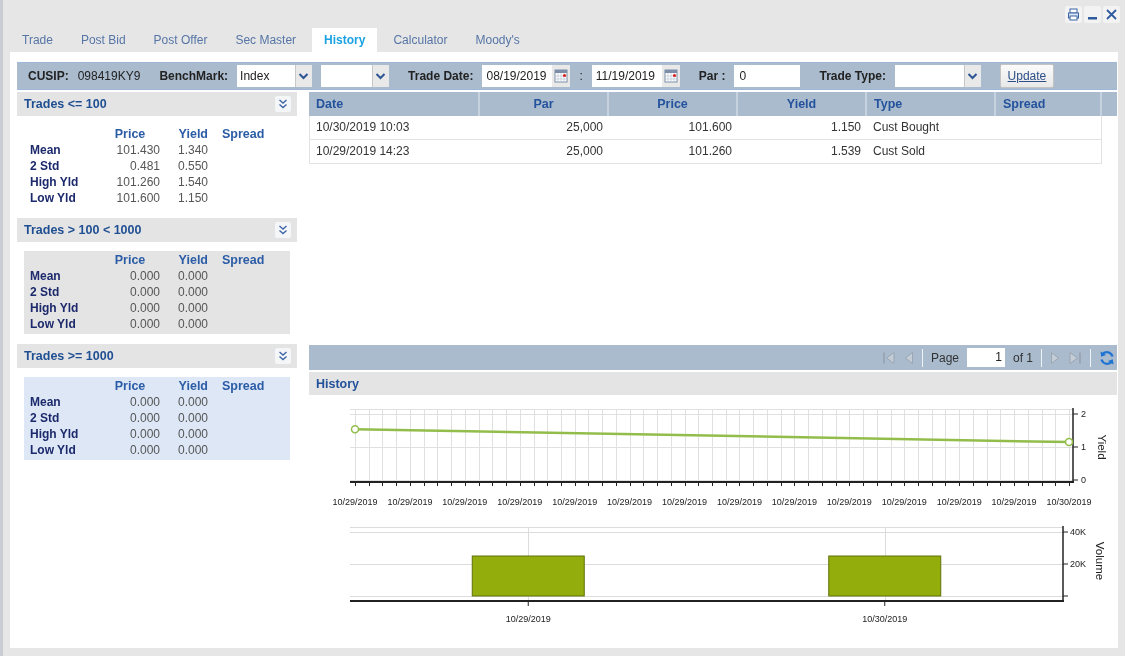 The width and height of the screenshot is (1125, 656). What do you see at coordinates (109, 76) in the screenshot?
I see `field-value: 098419KY9` at bounding box center [109, 76].